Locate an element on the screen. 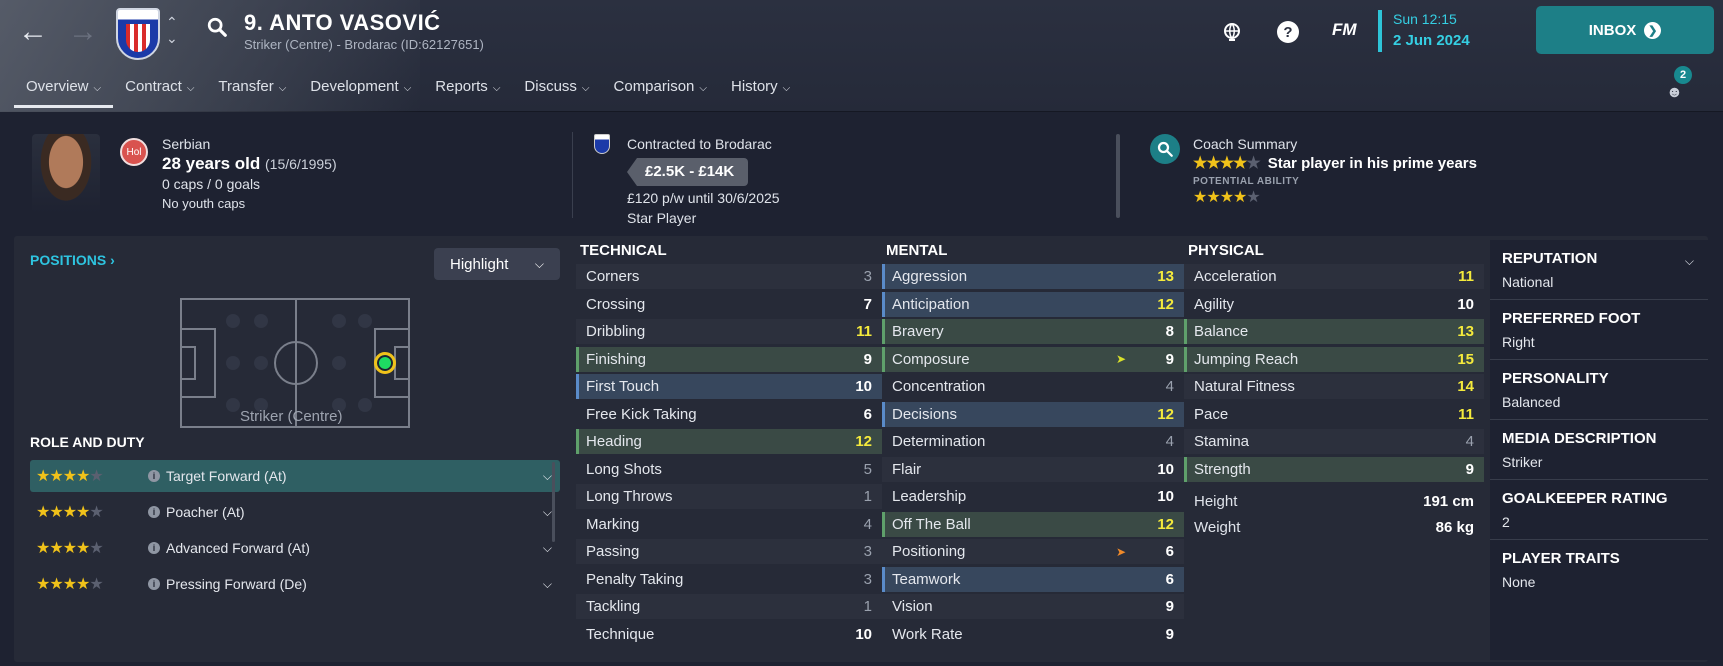 The width and height of the screenshot is (1723, 666). attribute-row-key: Teamwork 6 is located at coordinates (1033, 579).